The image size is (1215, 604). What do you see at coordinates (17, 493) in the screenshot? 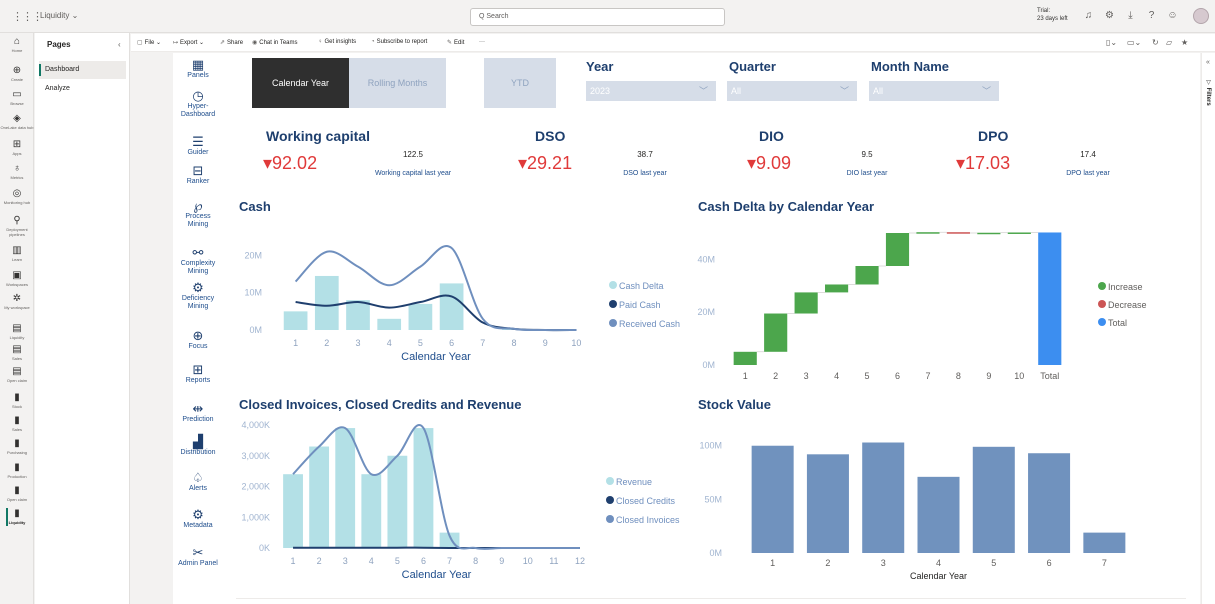
I see `rail-item-open-claim: ▮ Open claim` at bounding box center [17, 493].